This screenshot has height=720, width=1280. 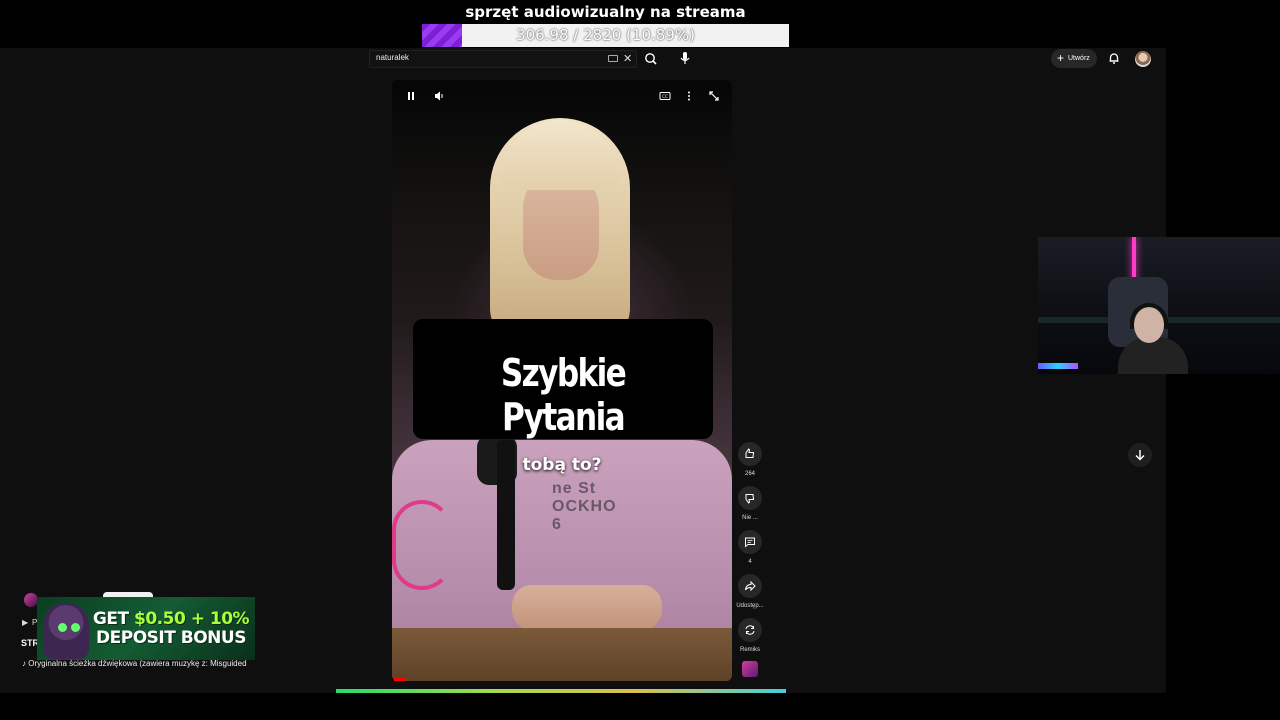 What do you see at coordinates (605, 12) in the screenshot?
I see `stream-goal-title: sprzęt audiowizualny na streama` at bounding box center [605, 12].